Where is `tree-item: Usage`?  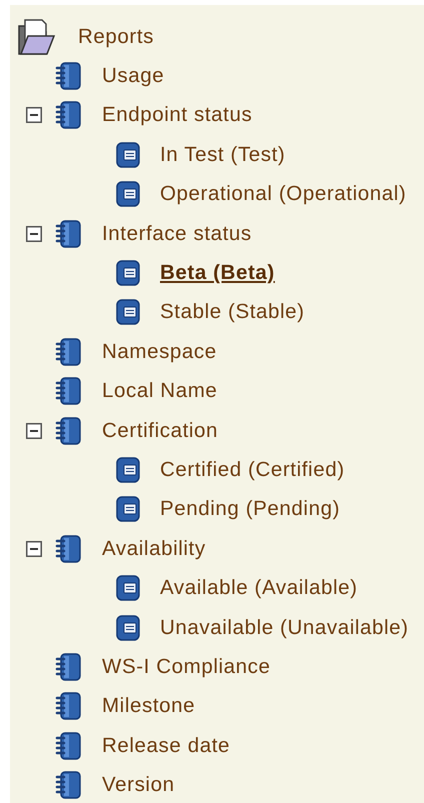
tree-item: Usage is located at coordinates (133, 76).